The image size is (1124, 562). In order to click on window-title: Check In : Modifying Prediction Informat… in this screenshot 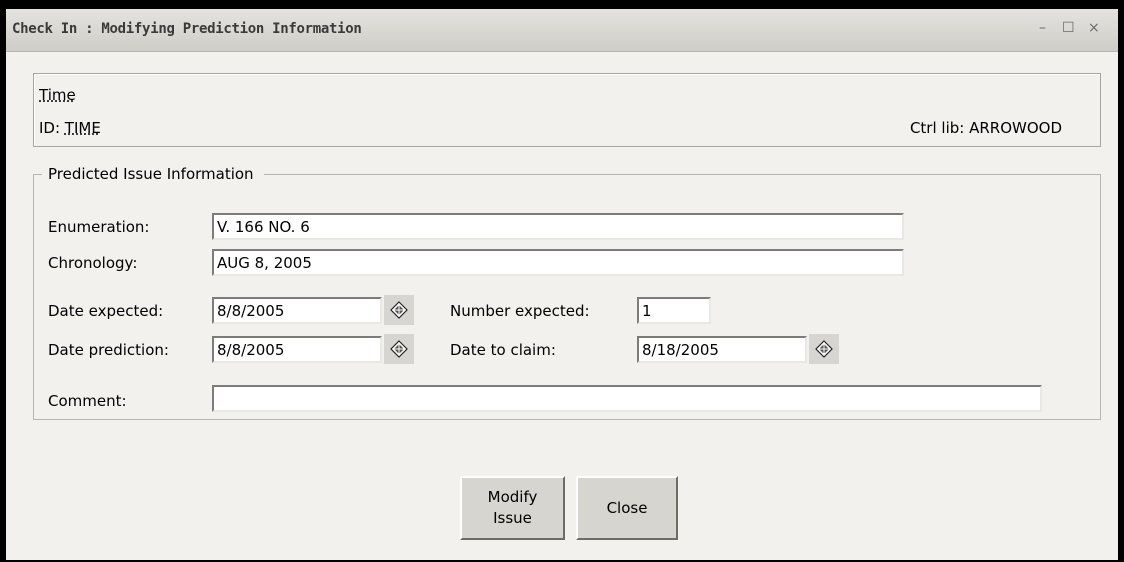, I will do `click(187, 29)`.